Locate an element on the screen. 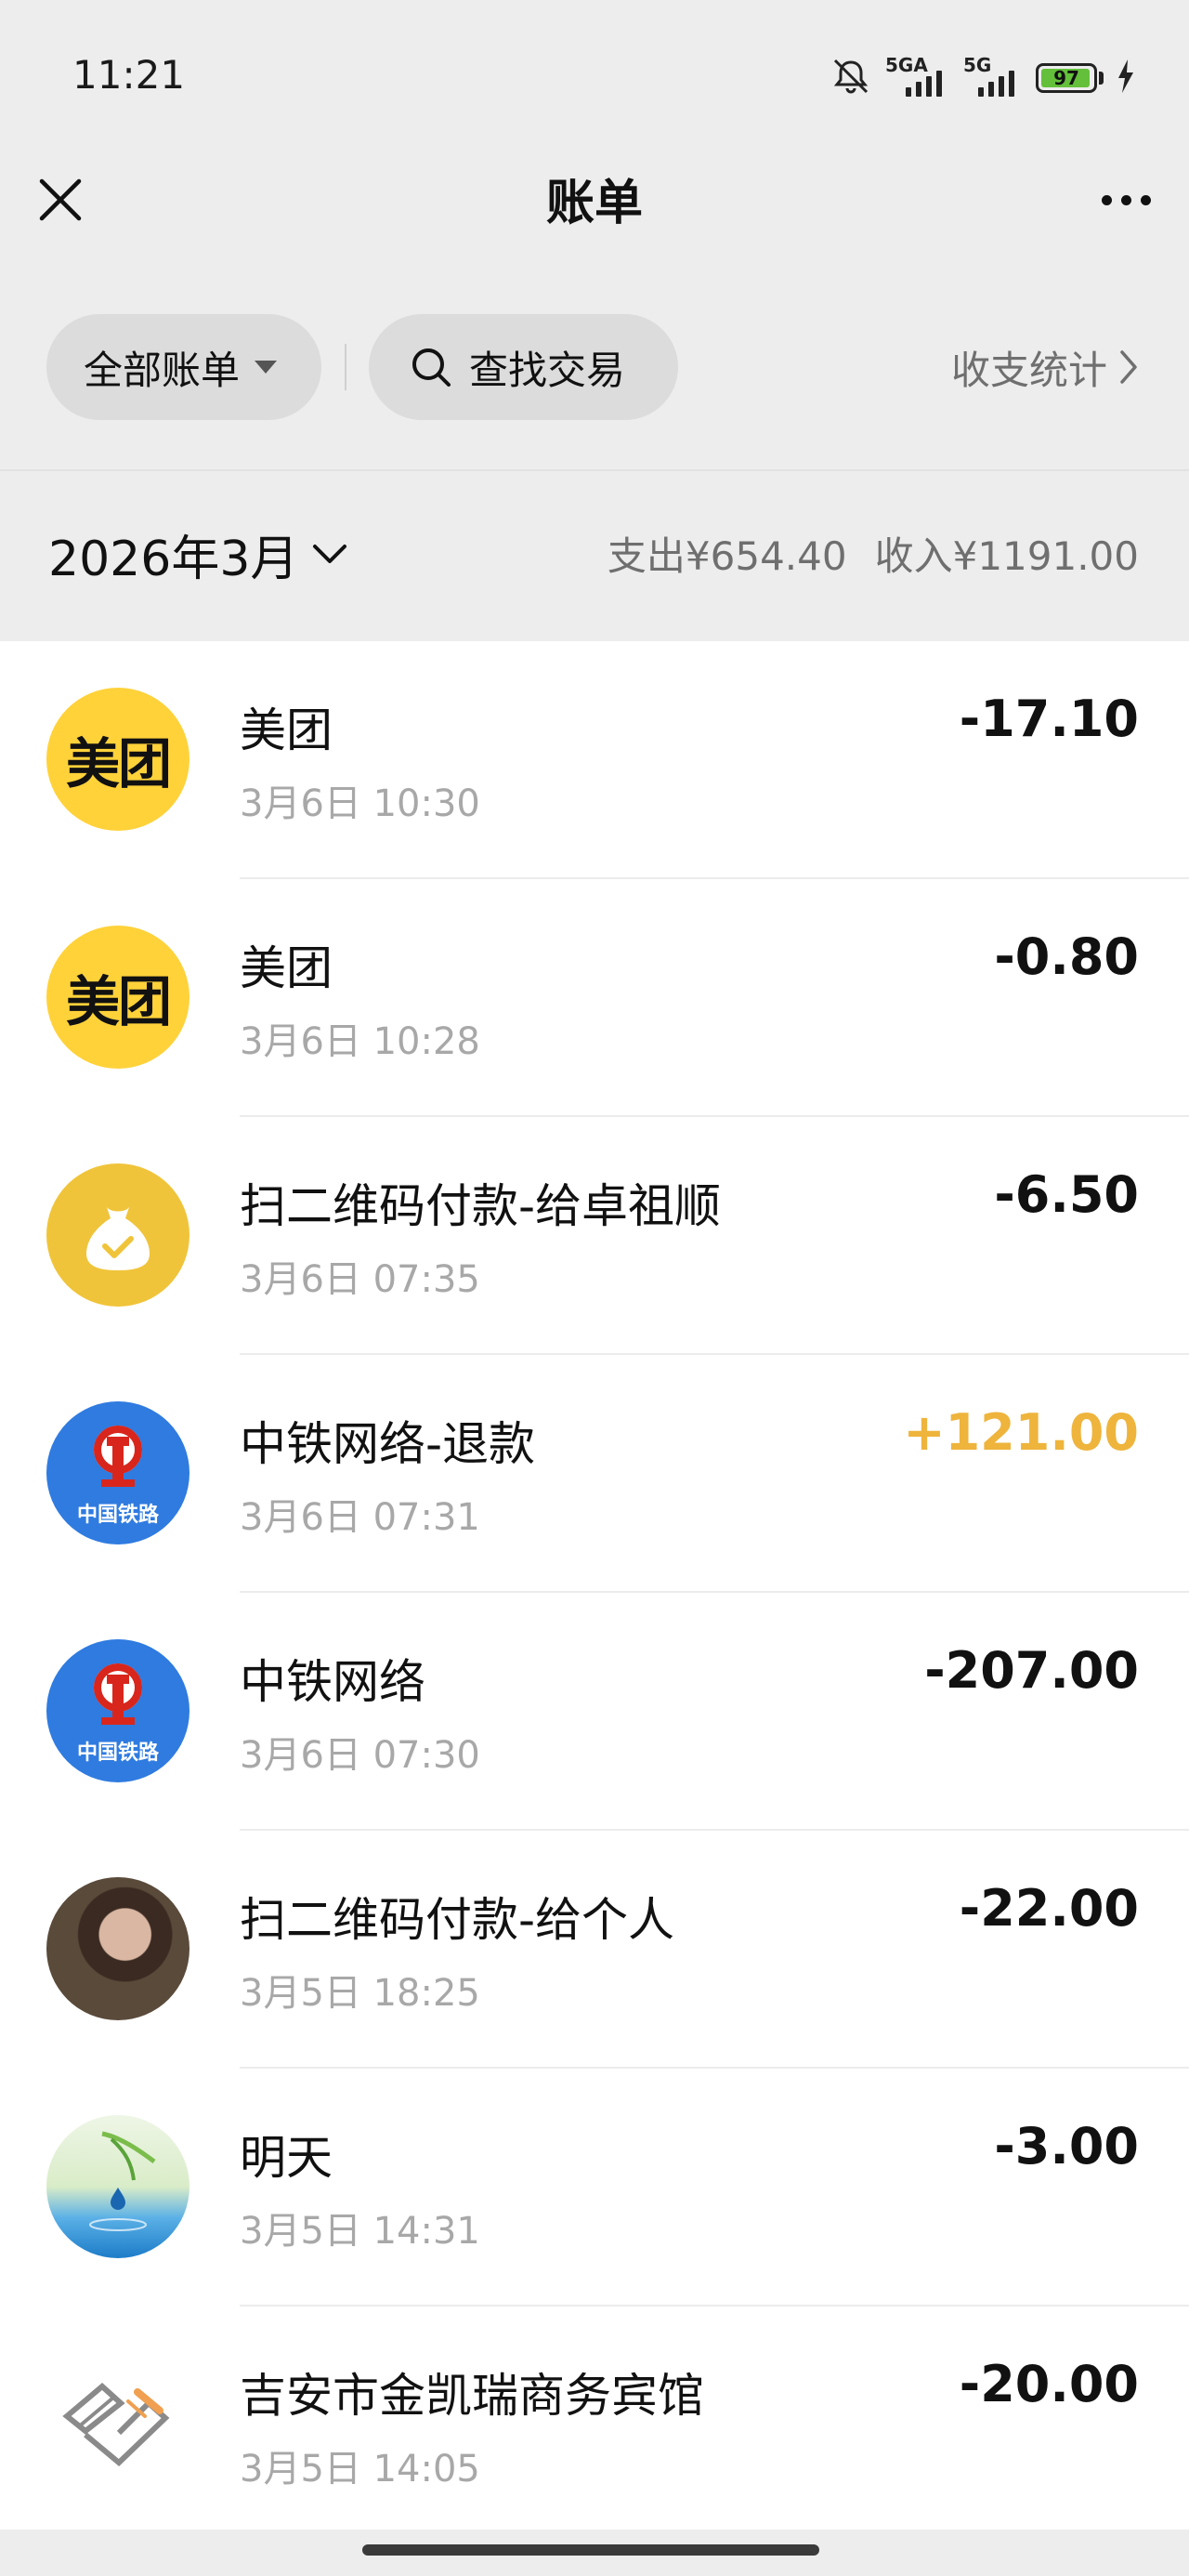 This screenshot has width=1189, height=2576. battery-icon: 97 is located at coordinates (1066, 78).